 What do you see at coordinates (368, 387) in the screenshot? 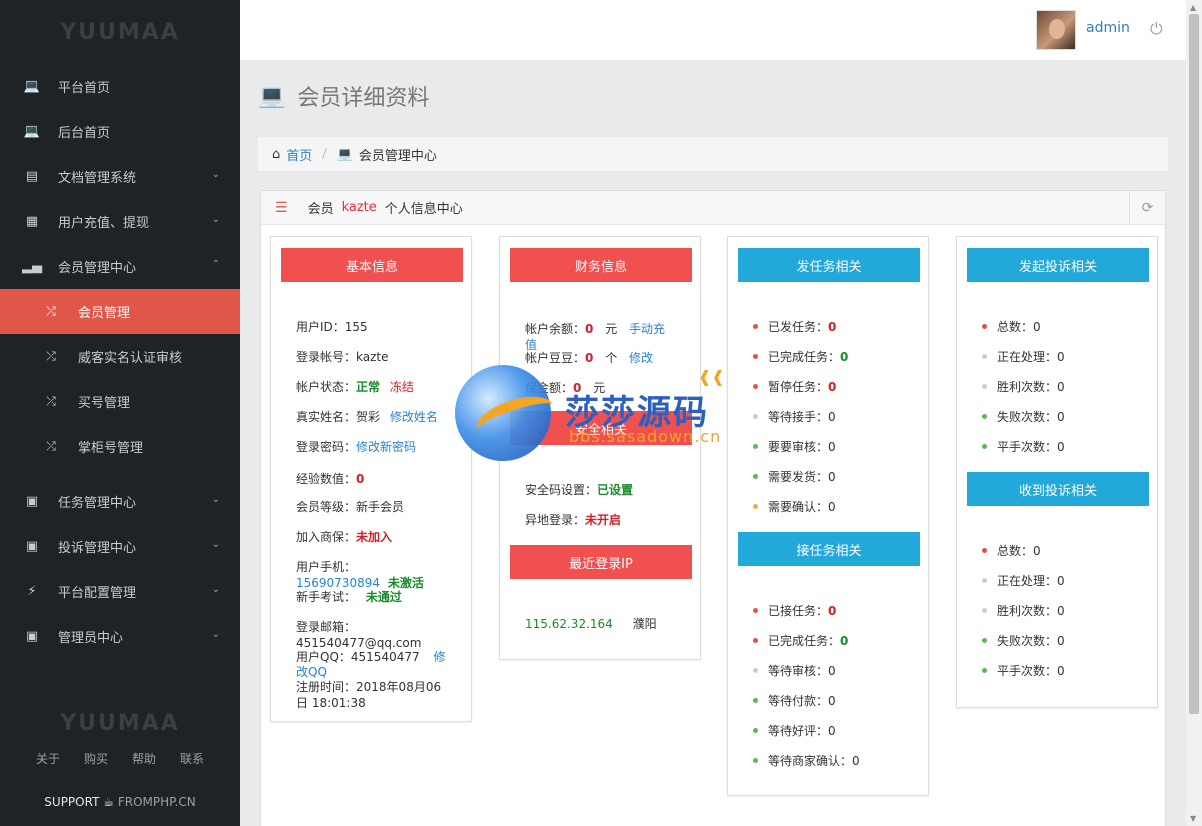
I see `status-normal: 正常` at bounding box center [368, 387].